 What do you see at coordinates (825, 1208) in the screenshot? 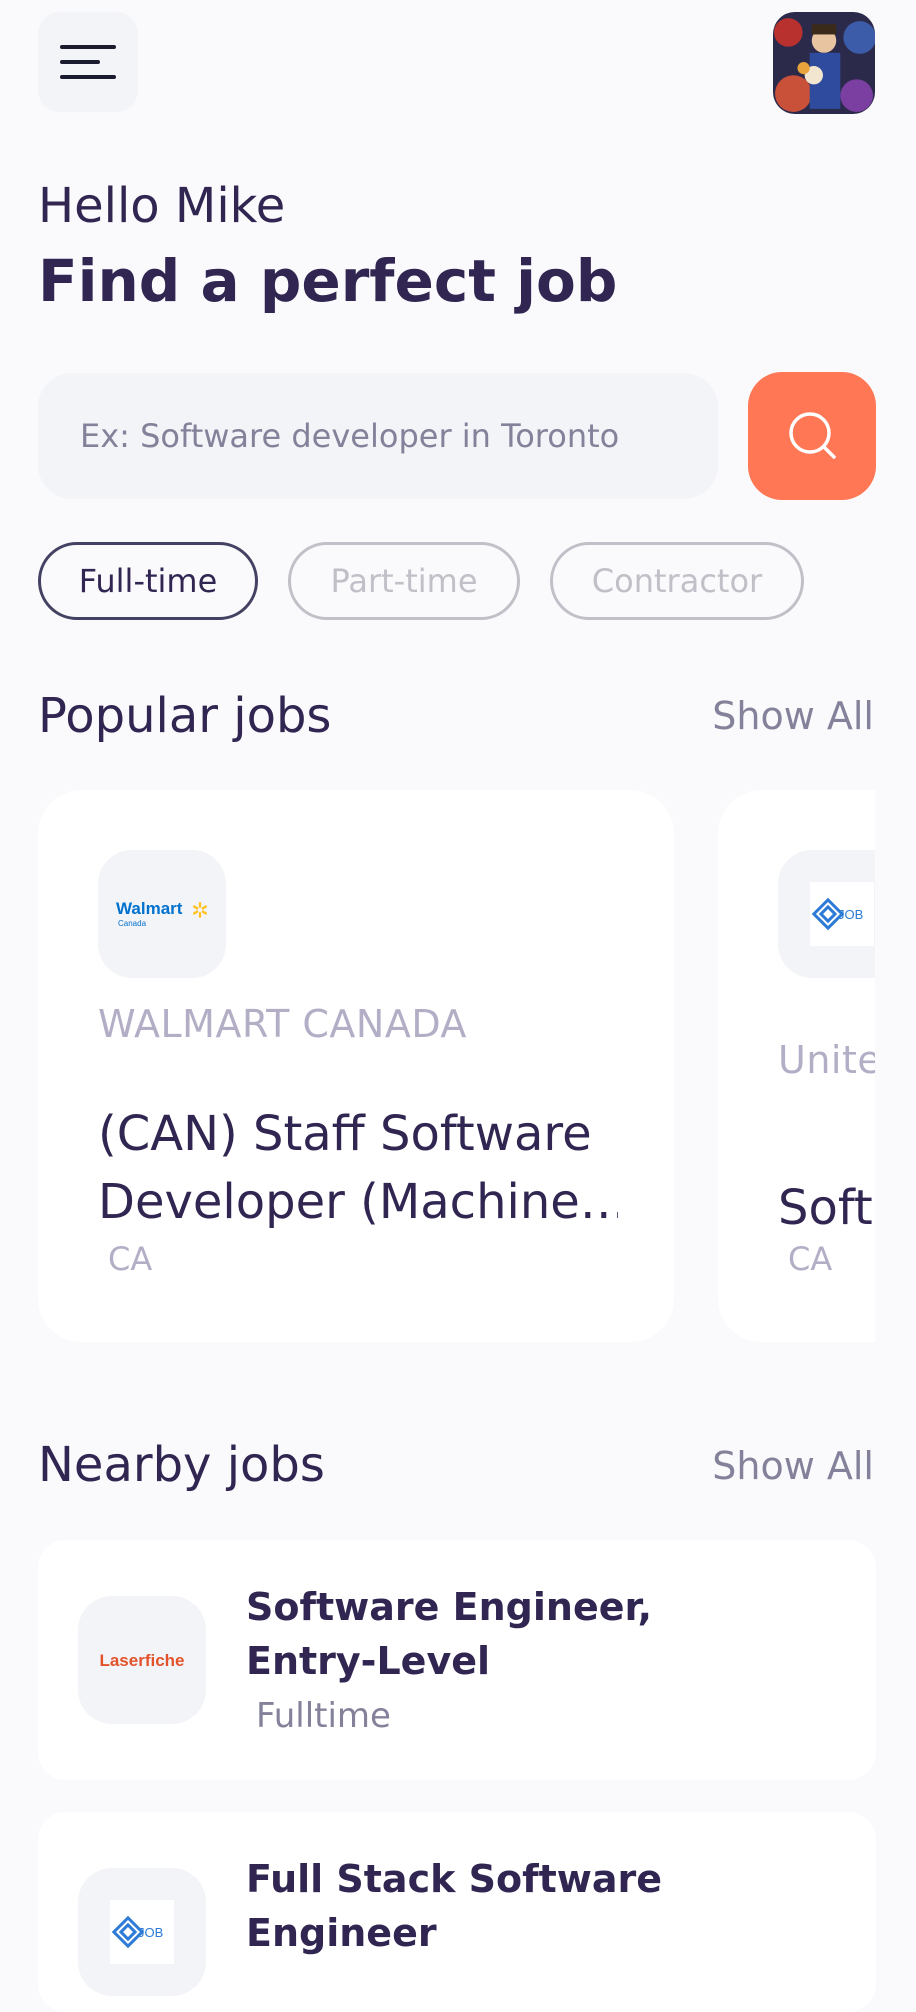
I see `job-title: Soft` at bounding box center [825, 1208].